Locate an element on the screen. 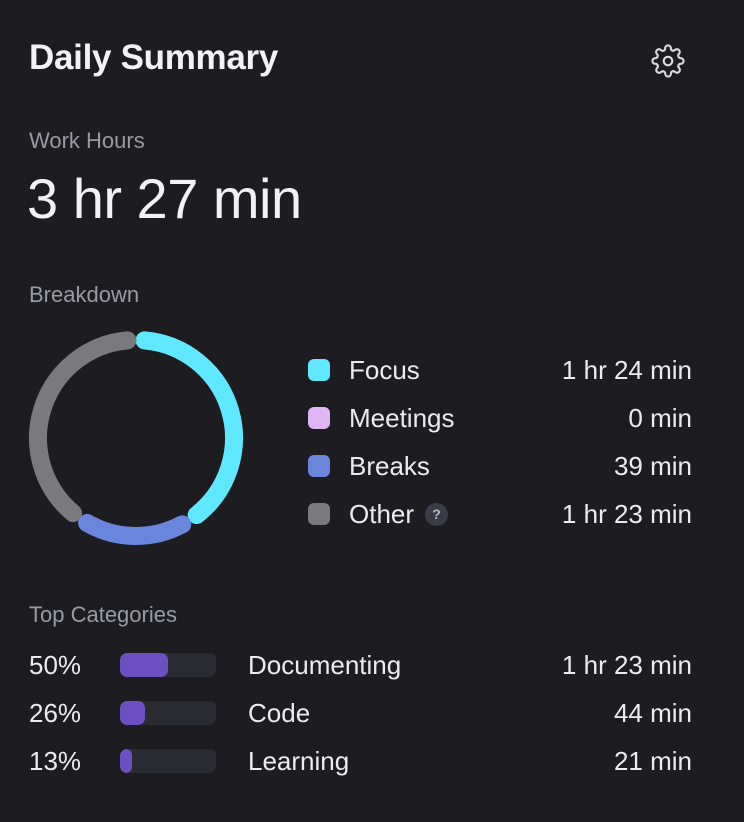  category-row-code: 26% Code 44 min is located at coordinates (360, 713).